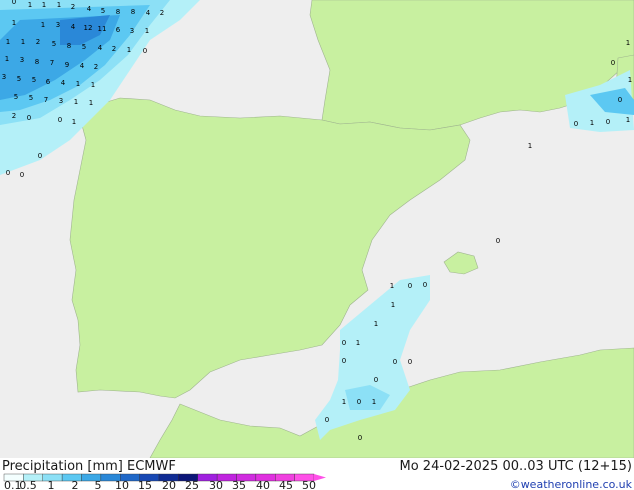 The height and width of the screenshot is (490, 634). Describe the element at coordinates (28, 484) in the screenshot. I see `legend-label: 0.5` at that location.